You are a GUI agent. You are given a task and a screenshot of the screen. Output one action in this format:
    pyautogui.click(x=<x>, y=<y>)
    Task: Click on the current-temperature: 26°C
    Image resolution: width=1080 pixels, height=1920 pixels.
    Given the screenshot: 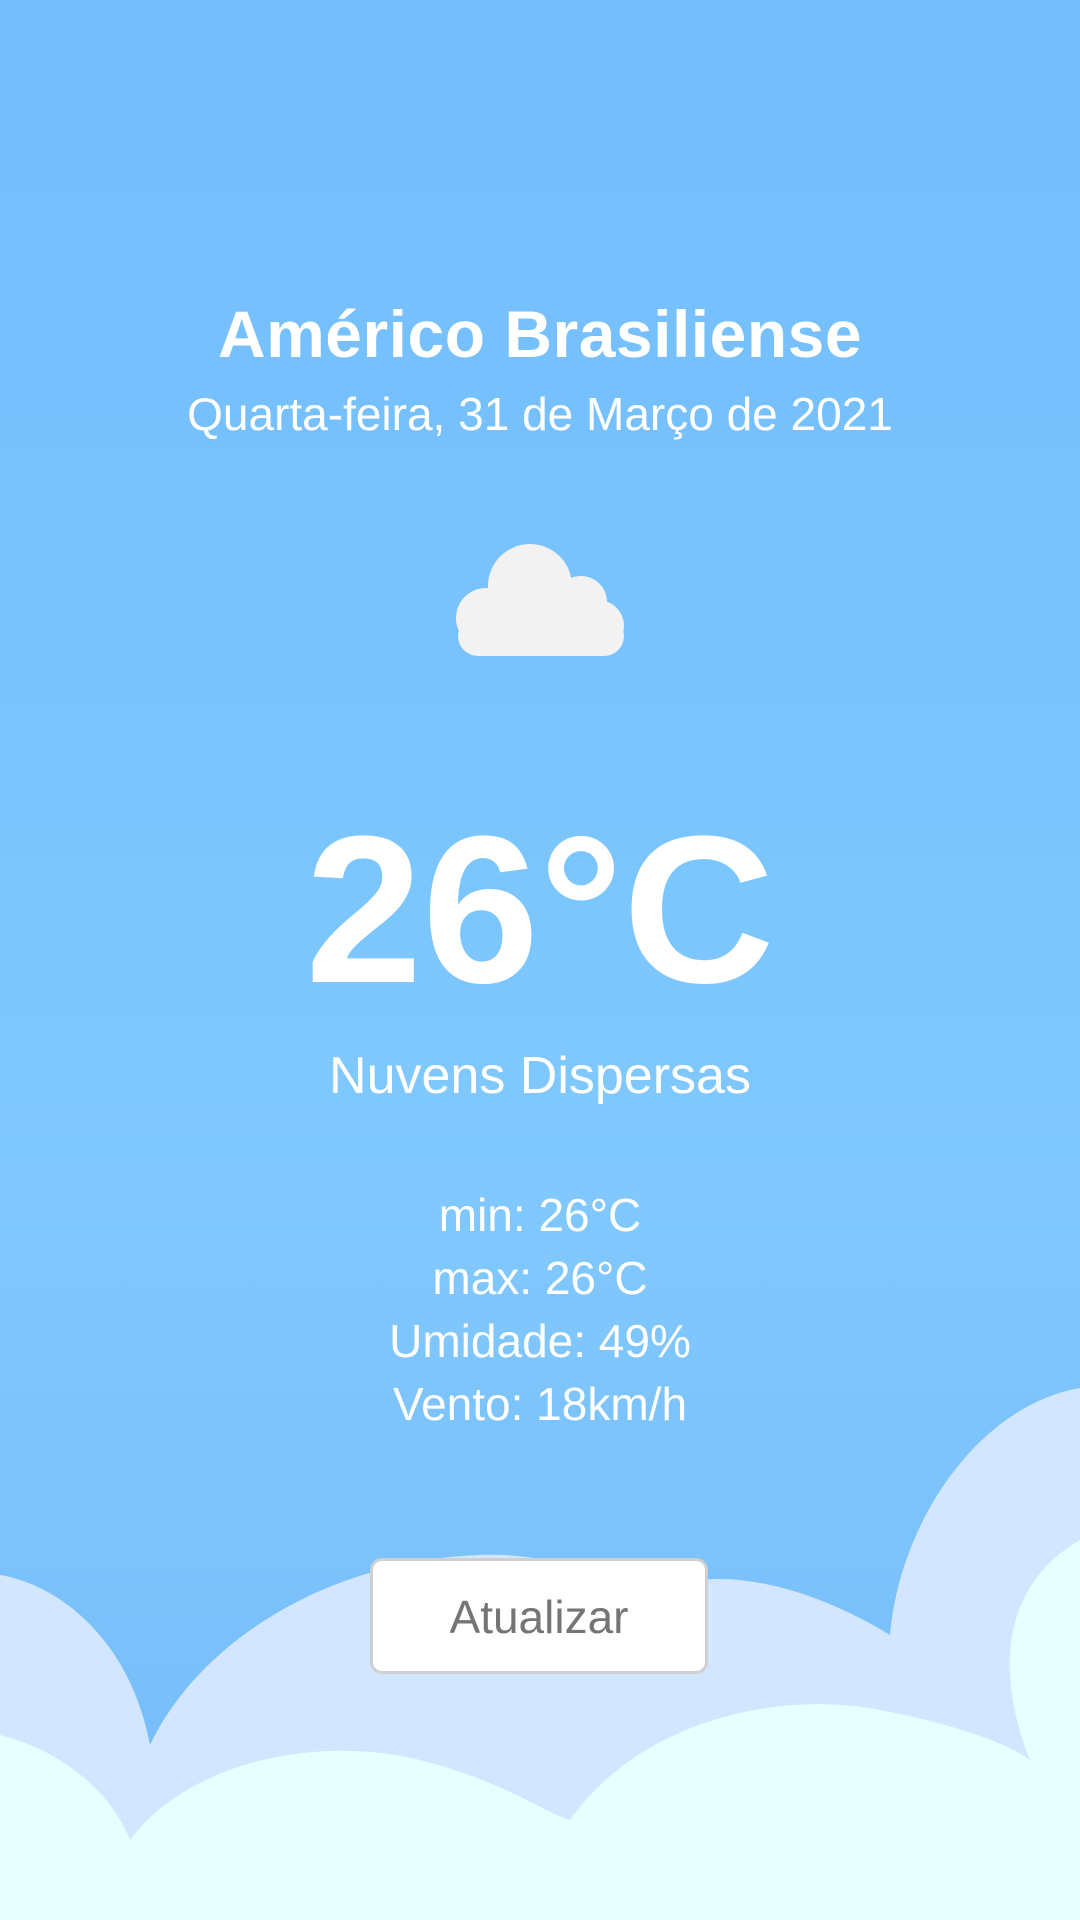 What is the action you would take?
    pyautogui.click(x=540, y=909)
    